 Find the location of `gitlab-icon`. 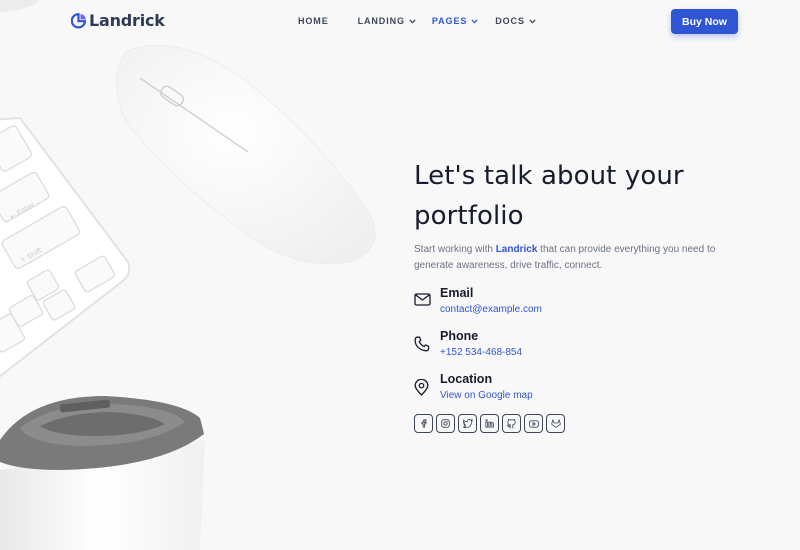

gitlab-icon is located at coordinates (555, 423).